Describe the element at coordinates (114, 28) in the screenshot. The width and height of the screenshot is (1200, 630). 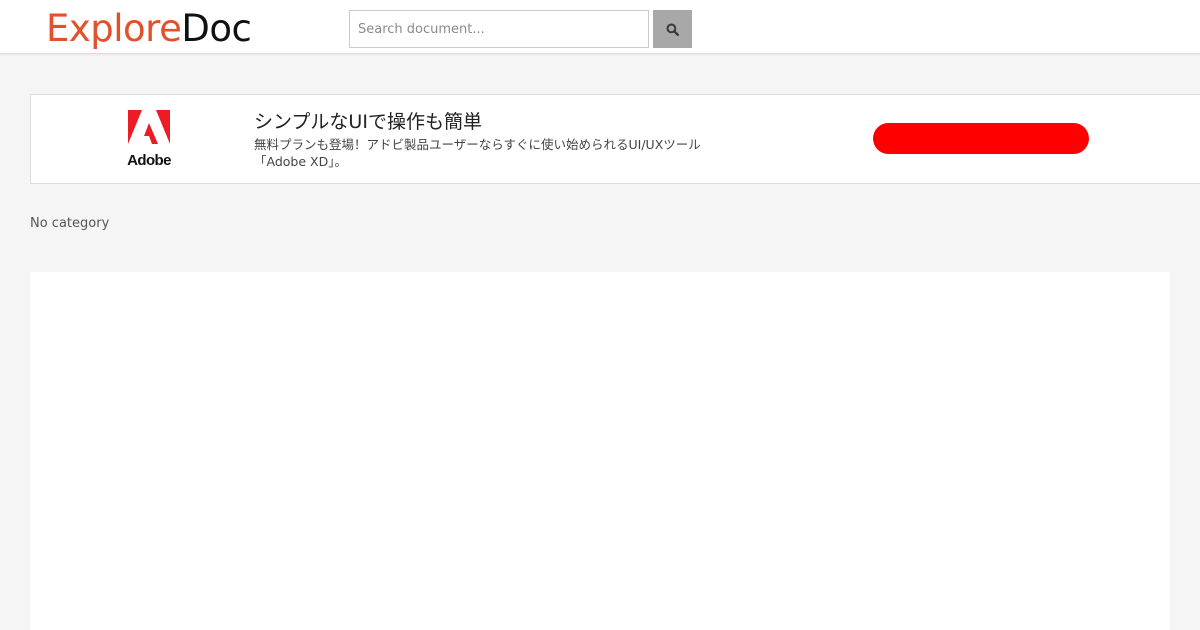
I see `logo-text-explore: Explore` at that location.